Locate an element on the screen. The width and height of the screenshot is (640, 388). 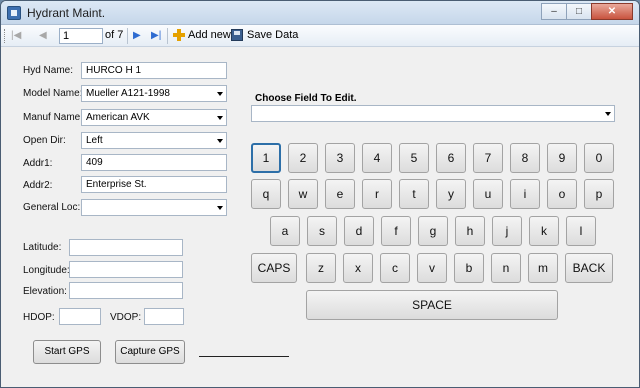
key-j: j is located at coordinates (507, 231).